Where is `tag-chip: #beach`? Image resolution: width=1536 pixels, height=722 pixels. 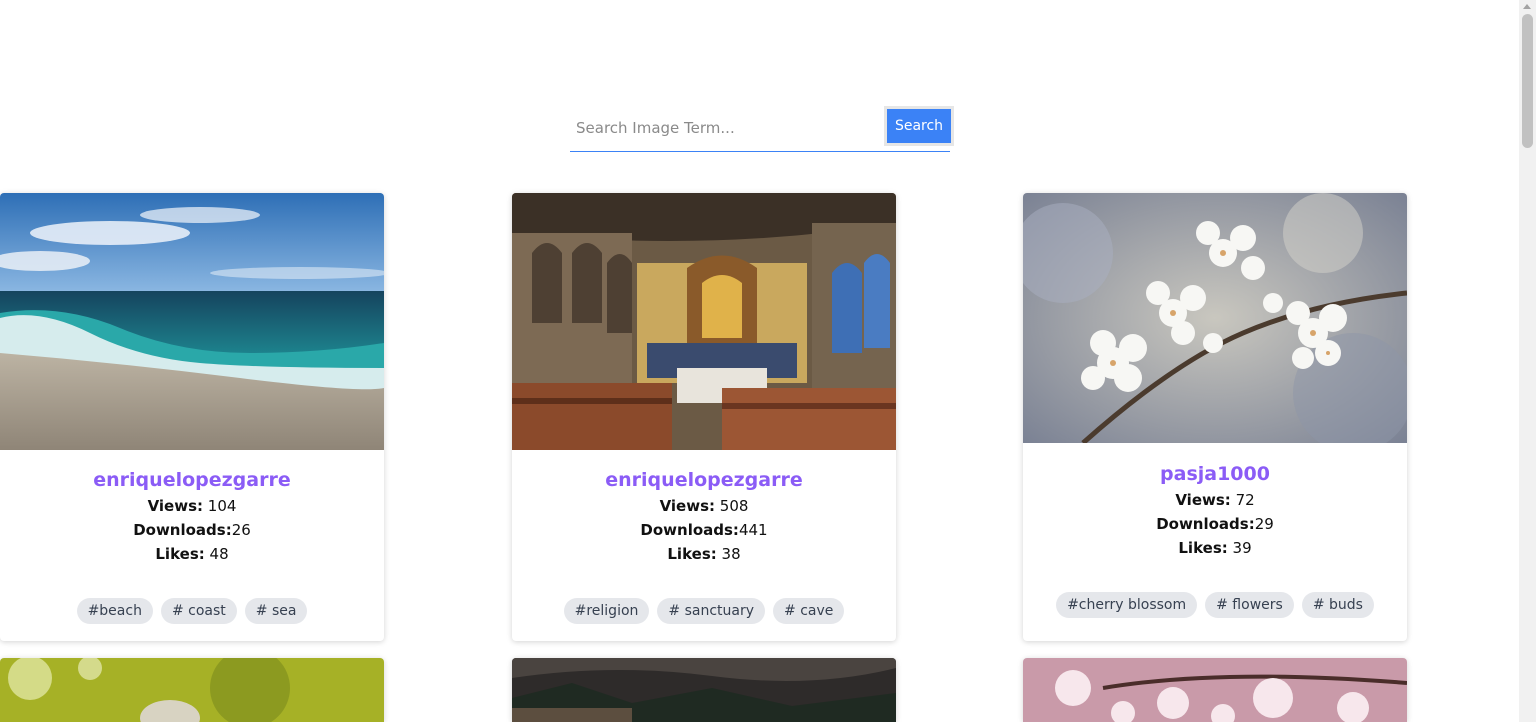 tag-chip: #beach is located at coordinates (114, 611).